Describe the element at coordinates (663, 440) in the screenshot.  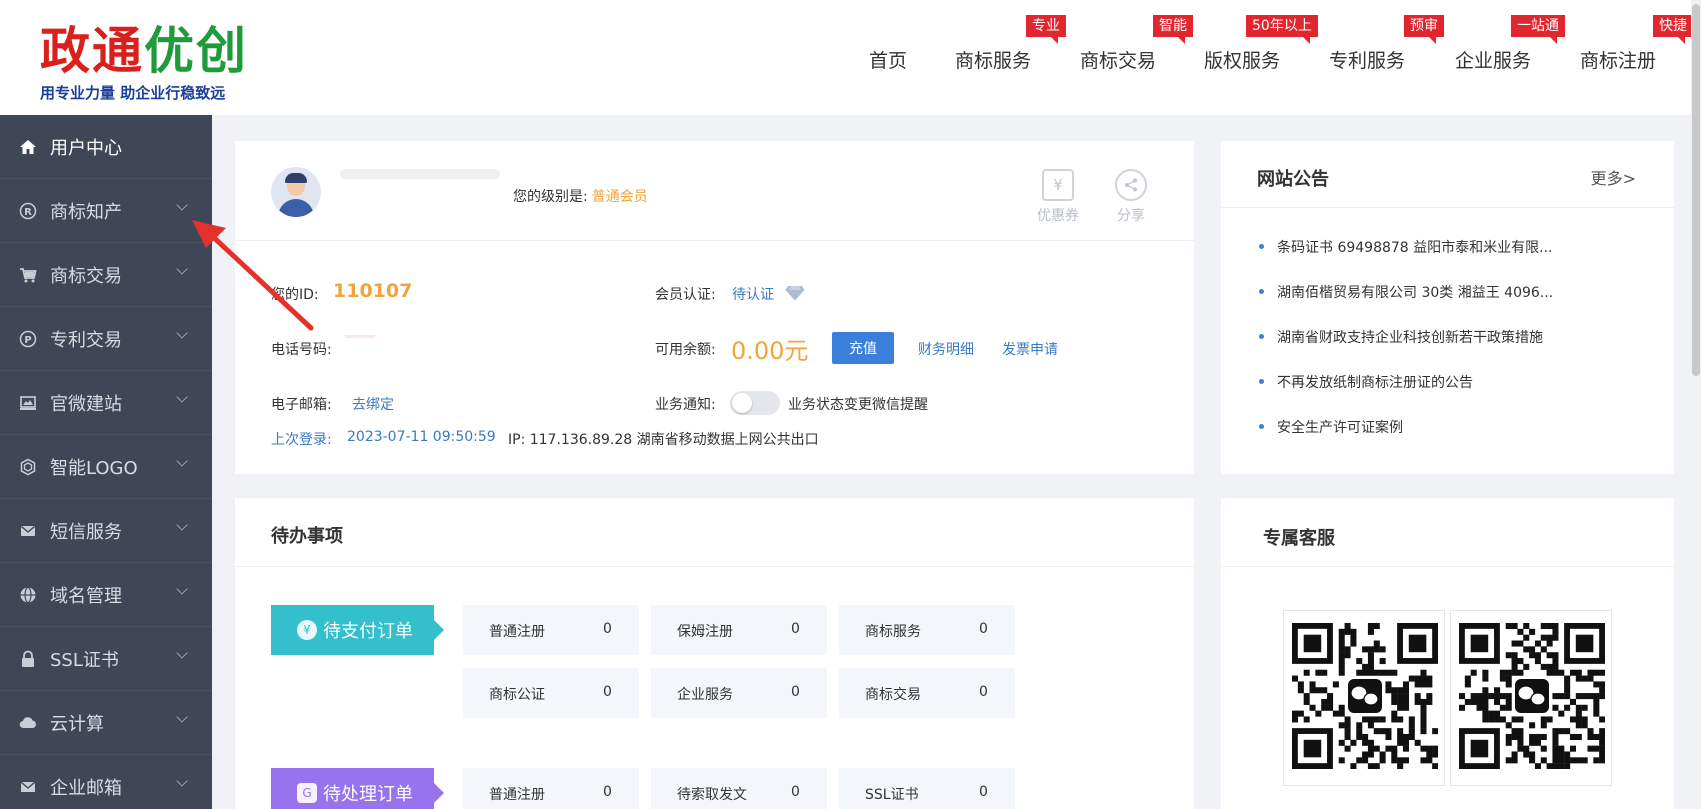
I see `login-ip: IP: 117.136.89.28 湖南省移动数据上网公共出口` at that location.